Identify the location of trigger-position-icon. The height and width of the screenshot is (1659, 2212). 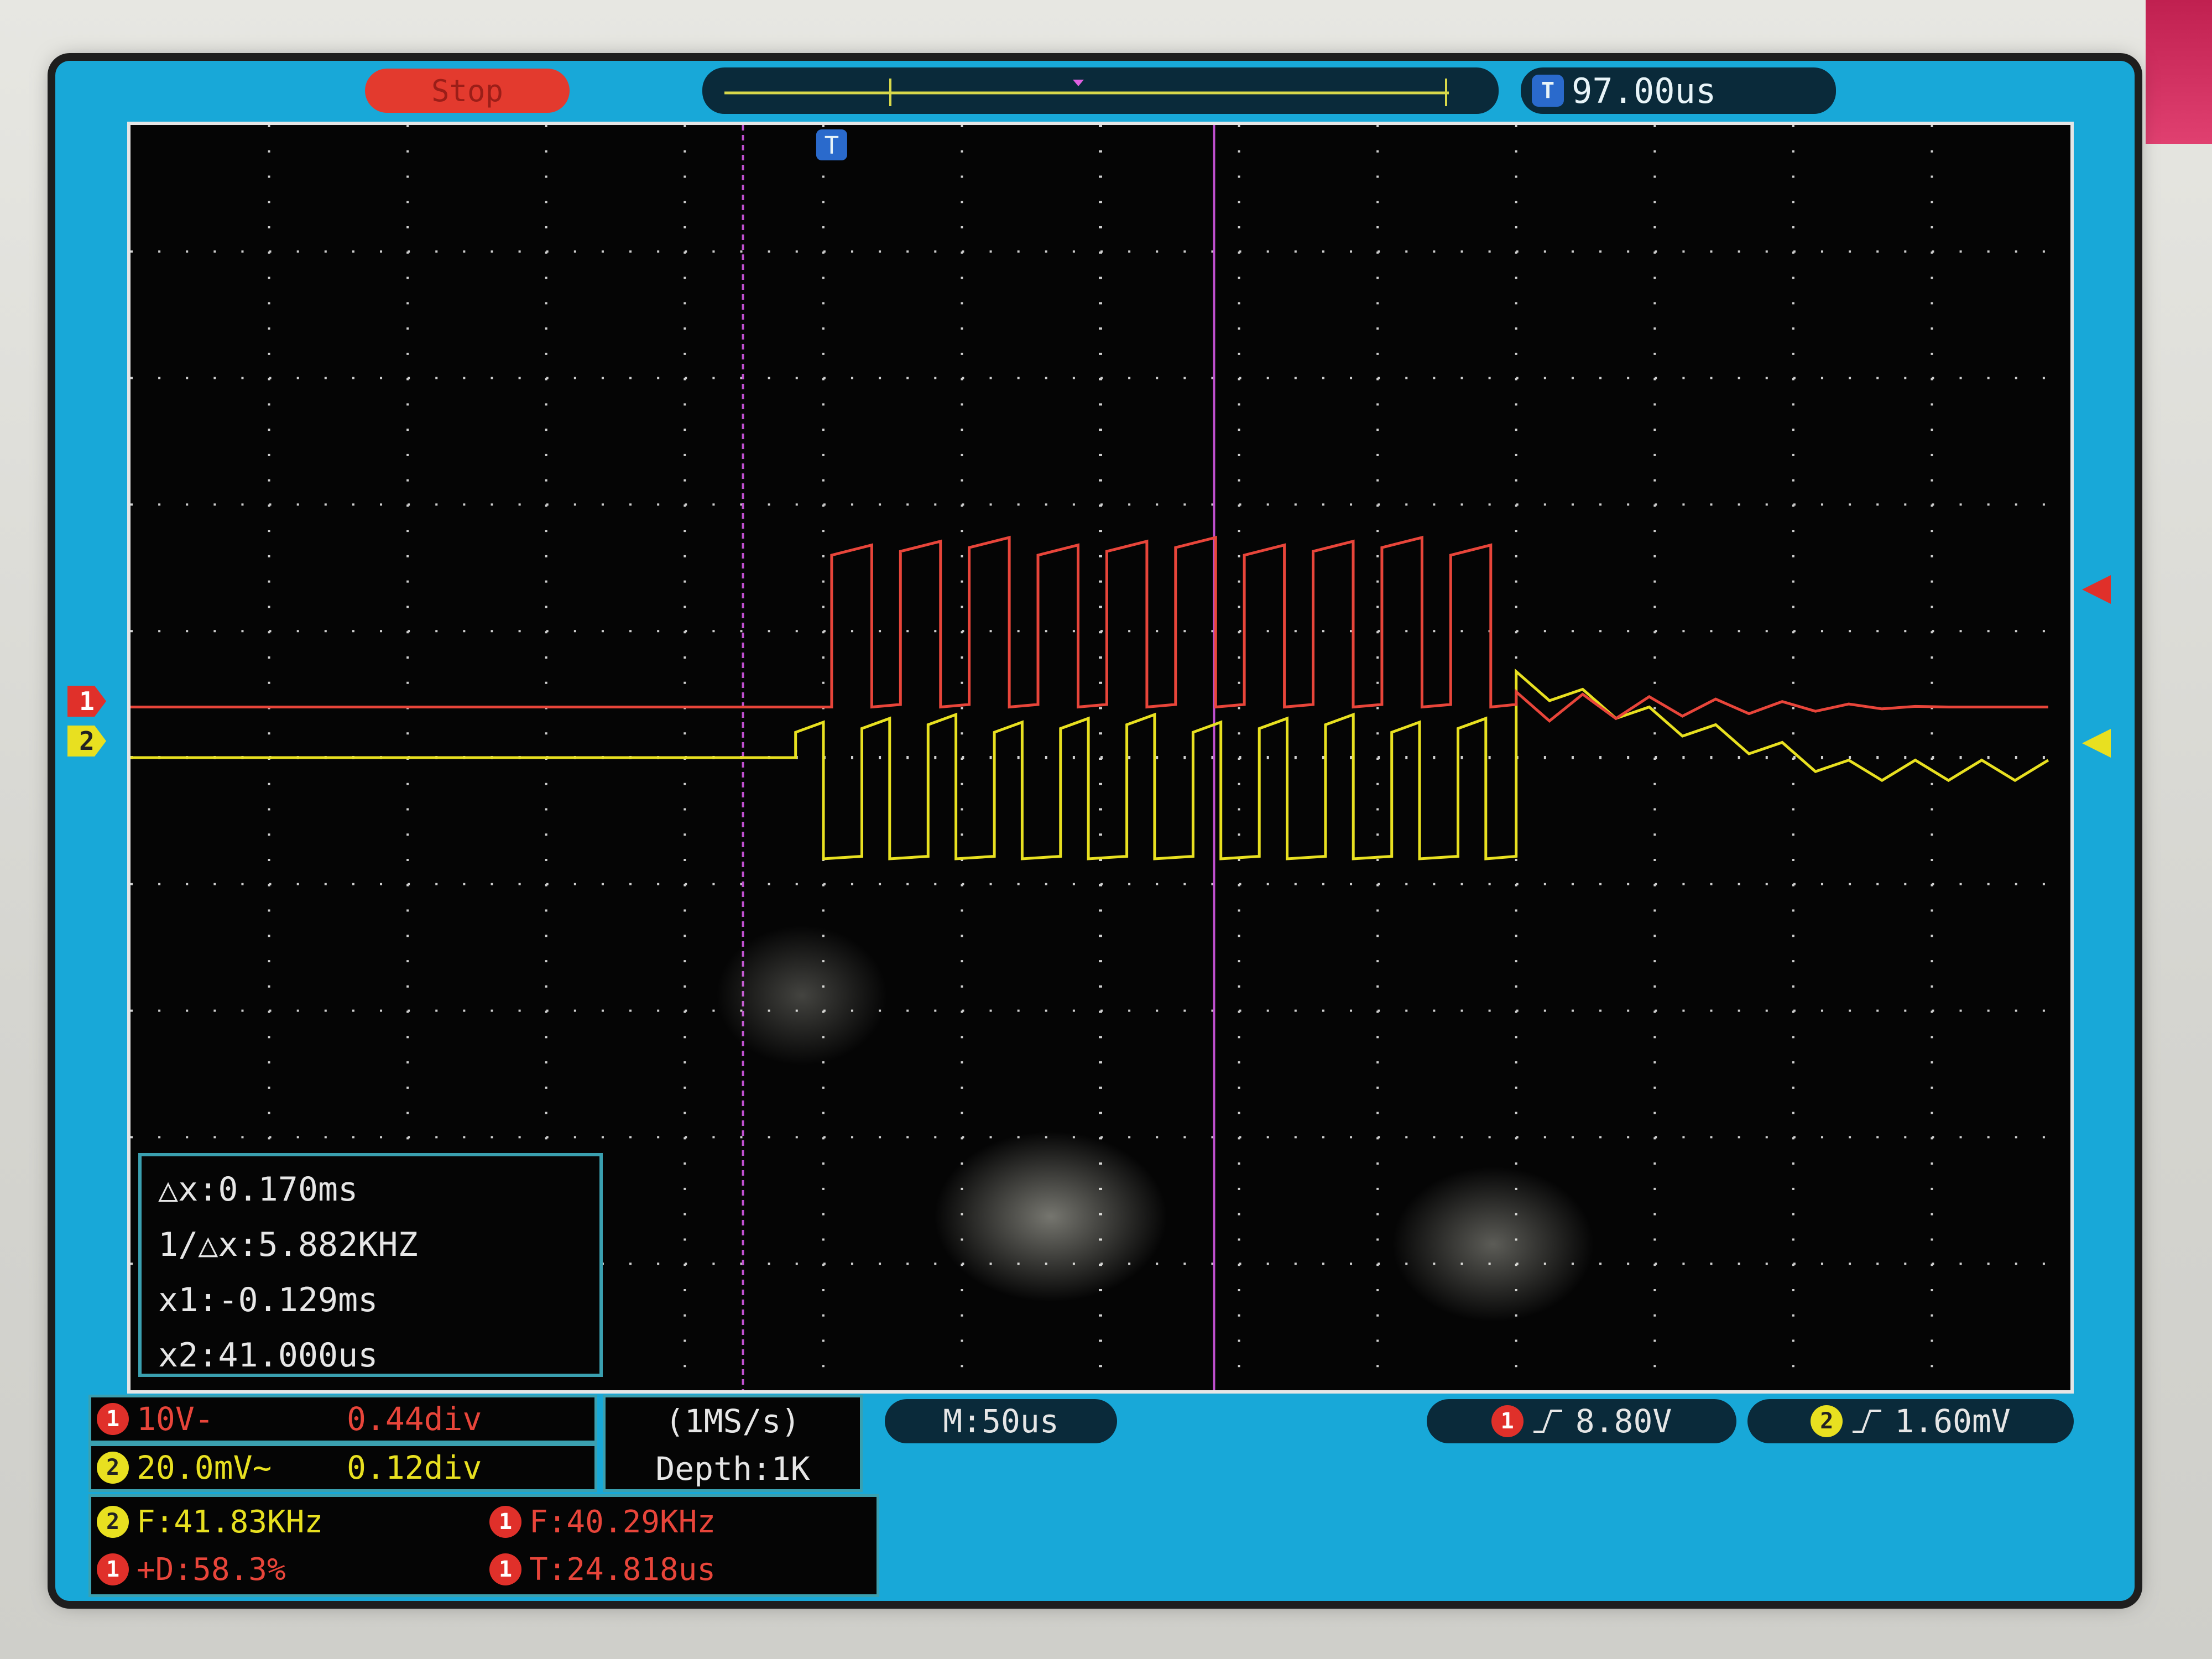
(1078, 83).